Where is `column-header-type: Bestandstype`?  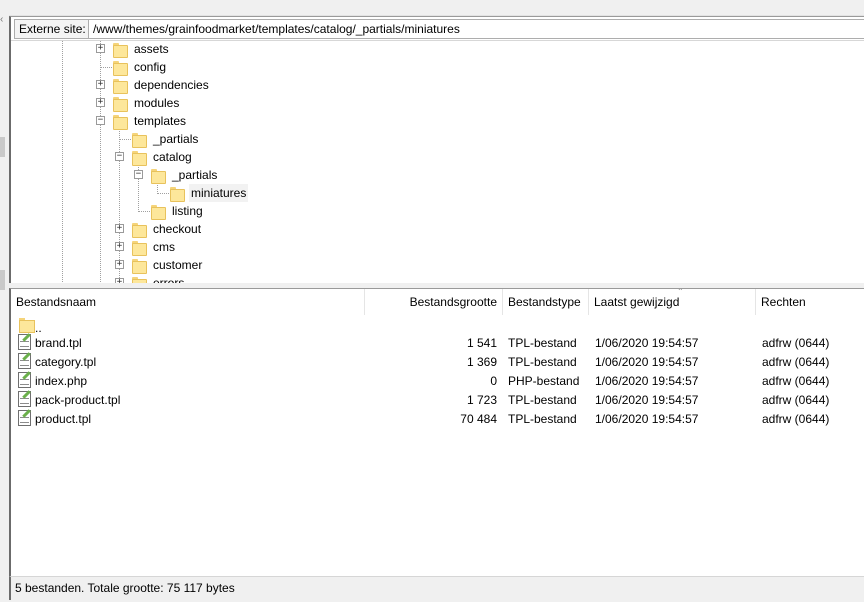 column-header-type: Bestandstype is located at coordinates (546, 302).